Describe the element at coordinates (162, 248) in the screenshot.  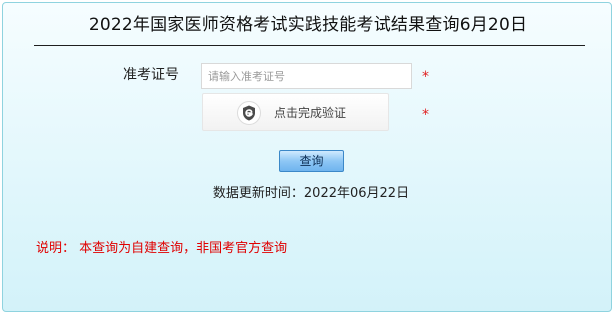
I see `disclaimer-note: 说明： 本查询为自建查询，非国考官方查询` at that location.